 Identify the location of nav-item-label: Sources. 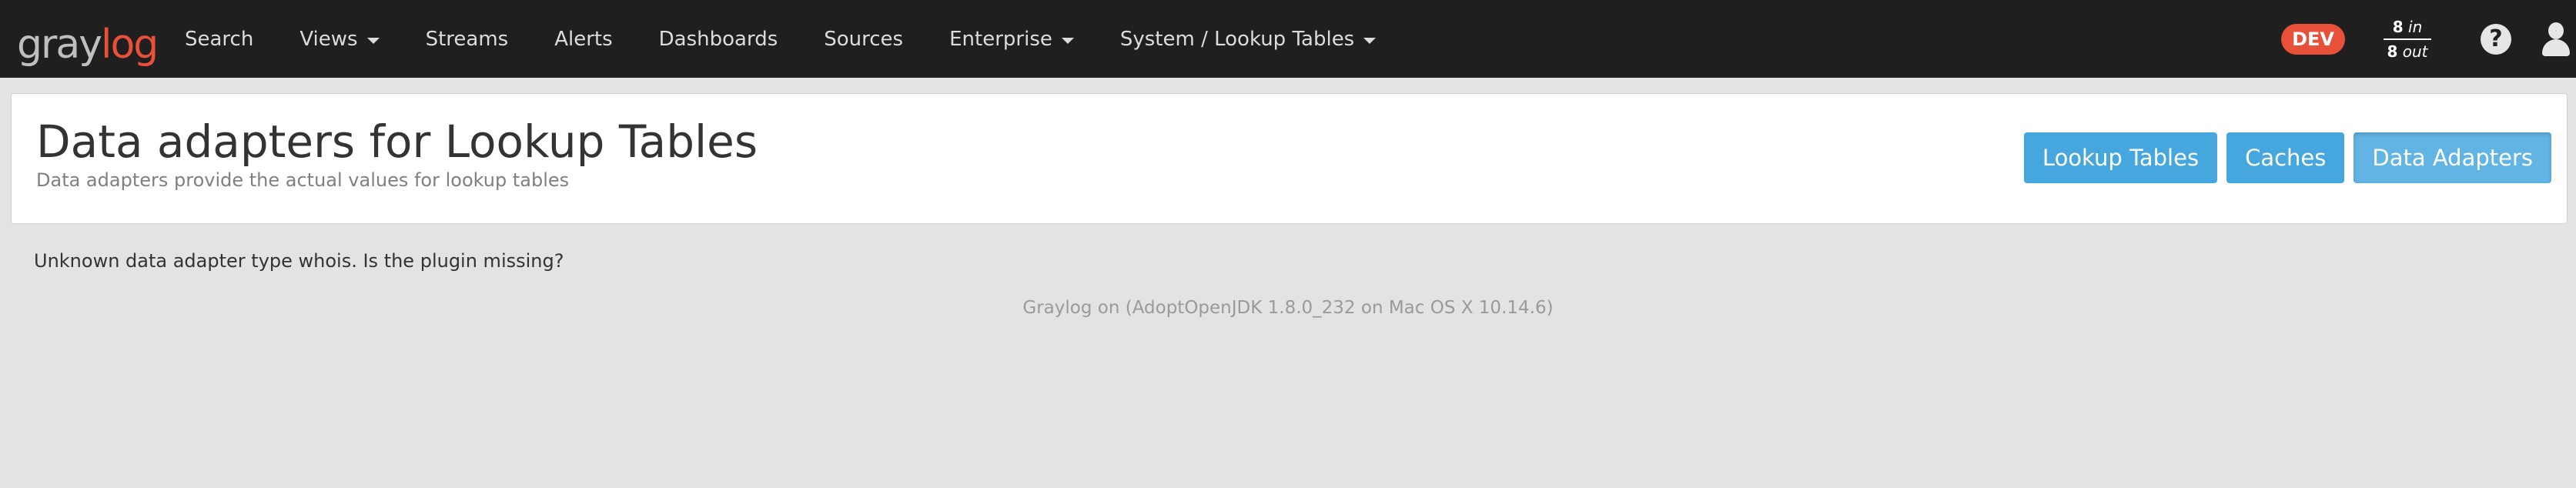
(864, 39).